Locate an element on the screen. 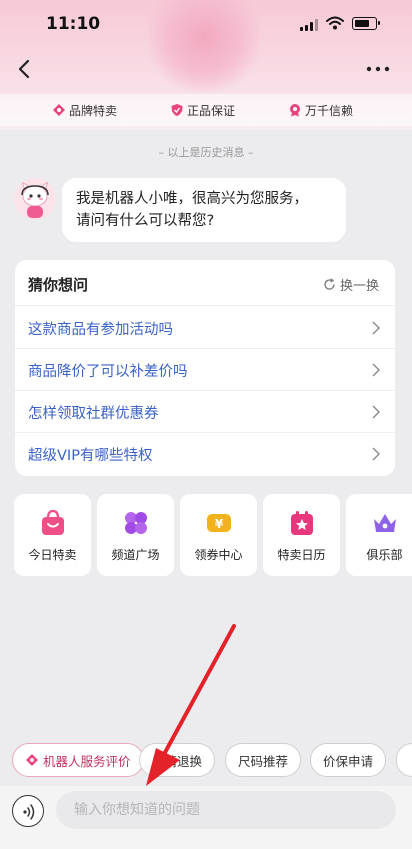  robot-avatar is located at coordinates (35, 199).